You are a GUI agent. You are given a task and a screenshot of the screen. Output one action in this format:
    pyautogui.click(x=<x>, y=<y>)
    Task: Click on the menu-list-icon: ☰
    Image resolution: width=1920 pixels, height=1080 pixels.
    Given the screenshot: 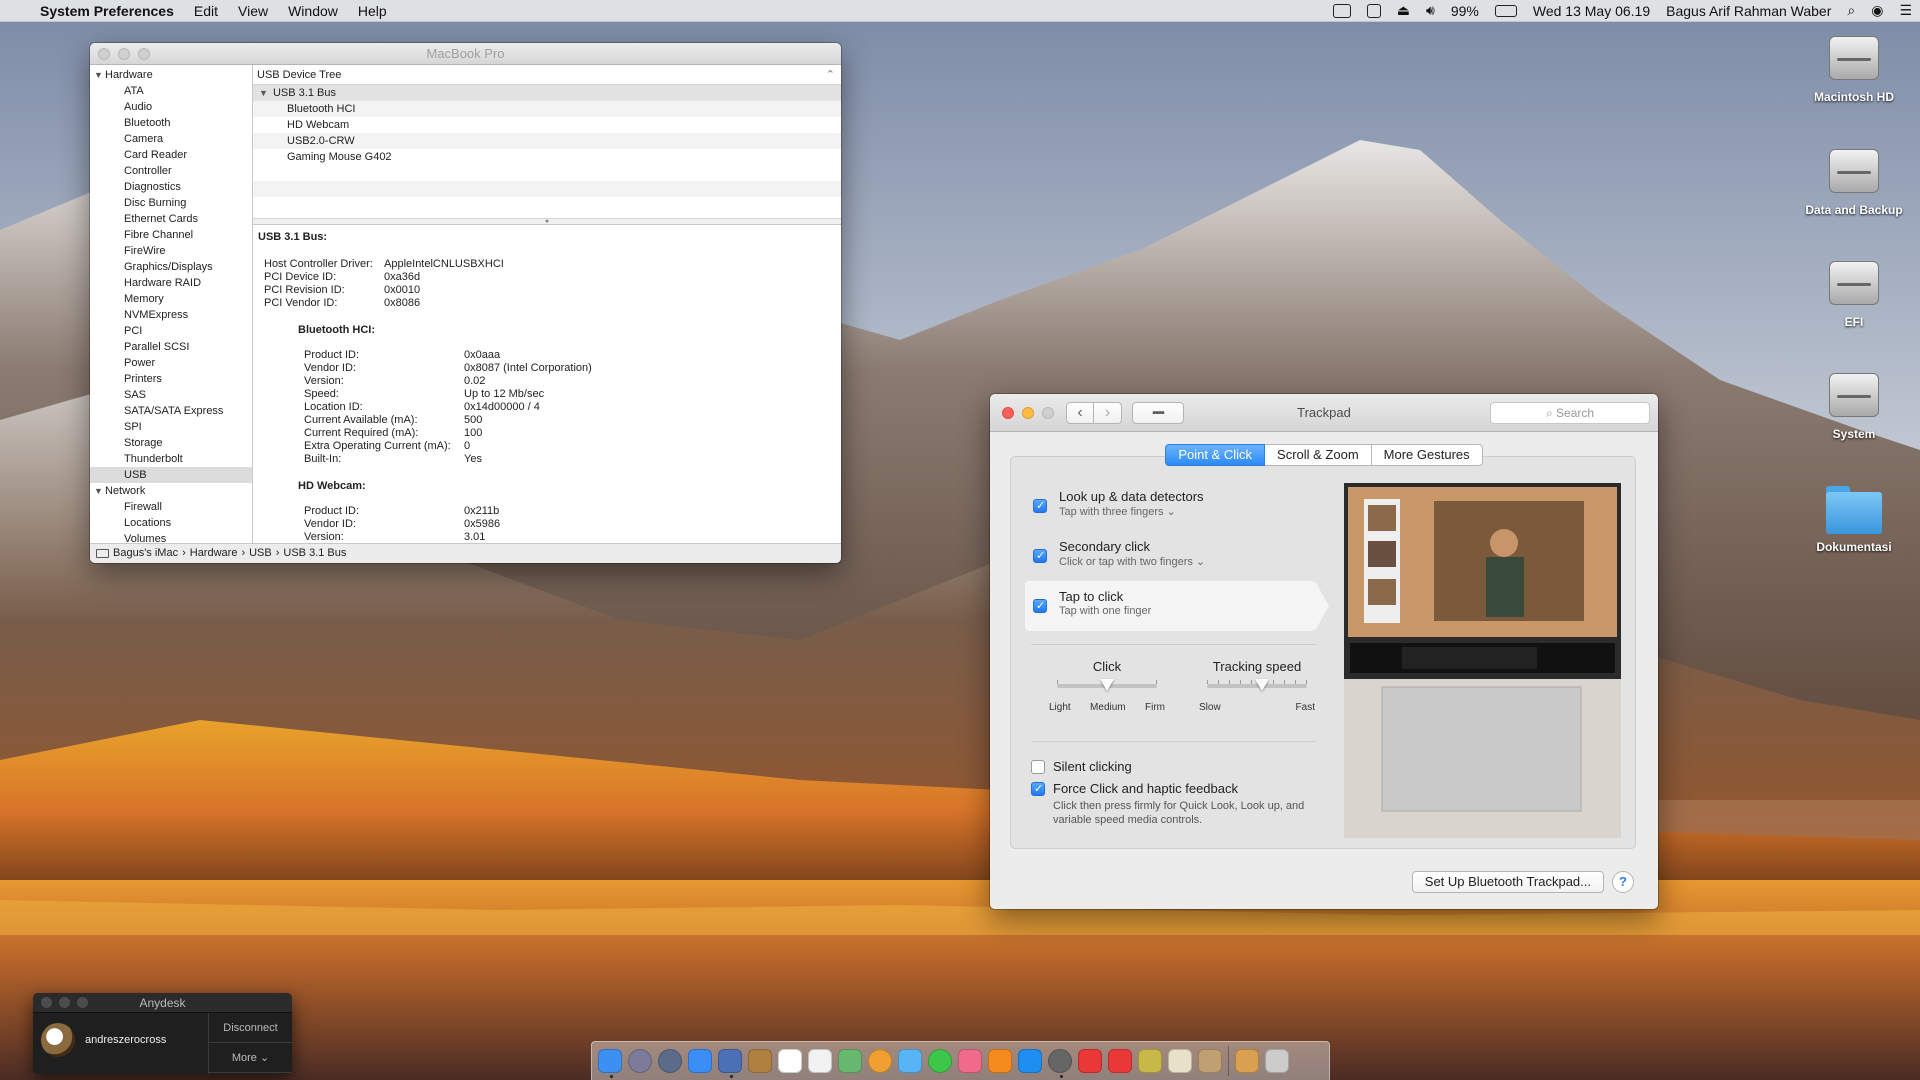 What is the action you would take?
    pyautogui.click(x=1905, y=10)
    